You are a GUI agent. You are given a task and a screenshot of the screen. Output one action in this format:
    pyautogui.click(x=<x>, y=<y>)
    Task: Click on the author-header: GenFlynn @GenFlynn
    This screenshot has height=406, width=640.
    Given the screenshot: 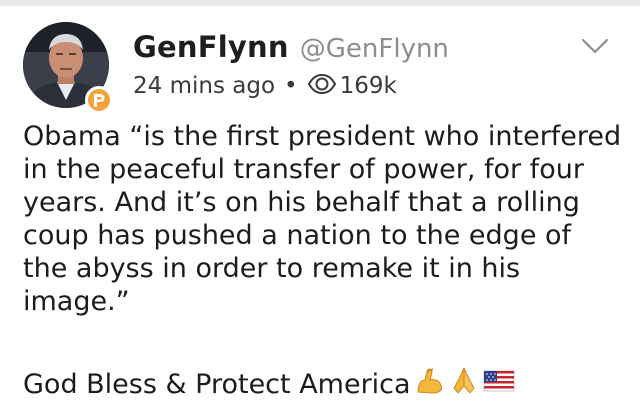 What is the action you would take?
    pyautogui.click(x=291, y=47)
    